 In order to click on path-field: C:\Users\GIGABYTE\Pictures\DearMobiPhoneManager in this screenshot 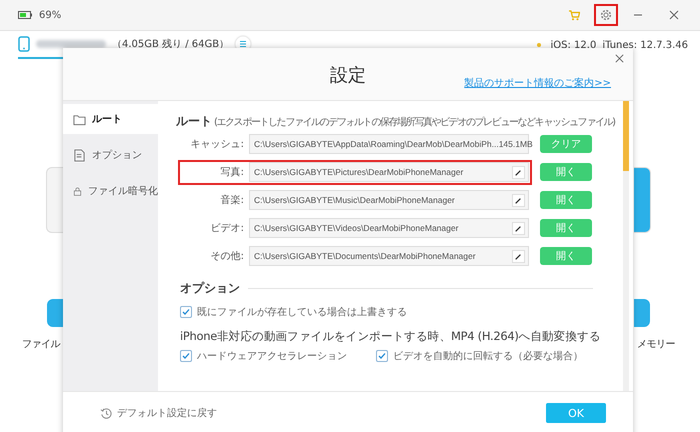, I will do `click(389, 172)`.